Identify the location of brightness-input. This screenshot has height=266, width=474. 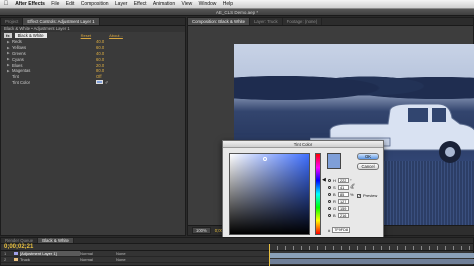
(343, 194).